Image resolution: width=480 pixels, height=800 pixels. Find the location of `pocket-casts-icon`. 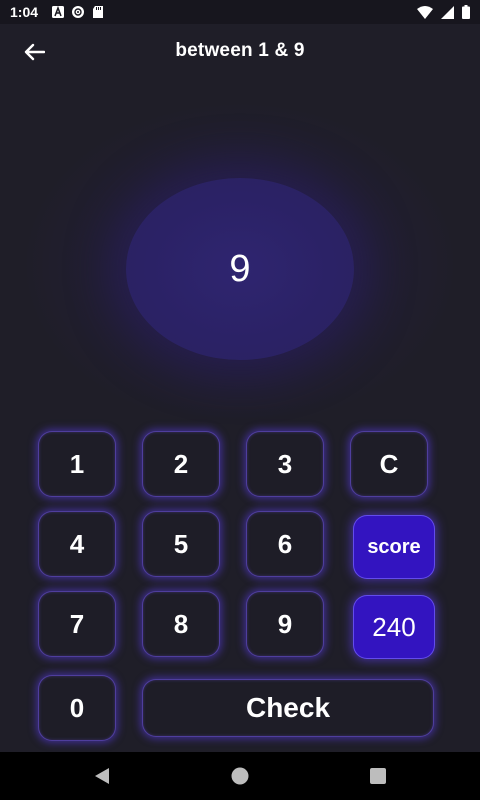

pocket-casts-icon is located at coordinates (78, 12).